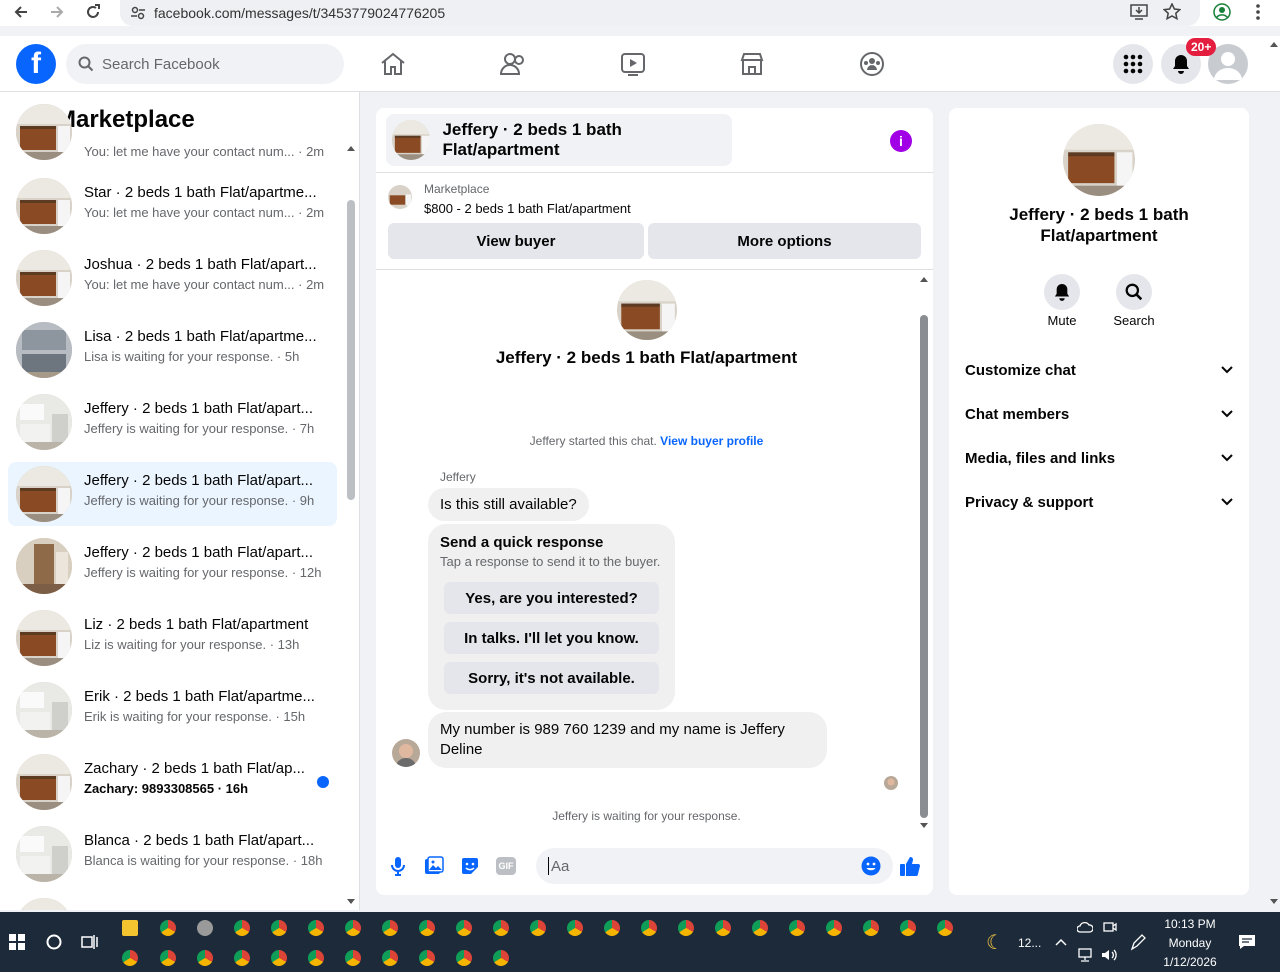 This screenshot has width=1280, height=972. Describe the element at coordinates (784, 241) in the screenshot. I see `more-options-button: More options` at that location.